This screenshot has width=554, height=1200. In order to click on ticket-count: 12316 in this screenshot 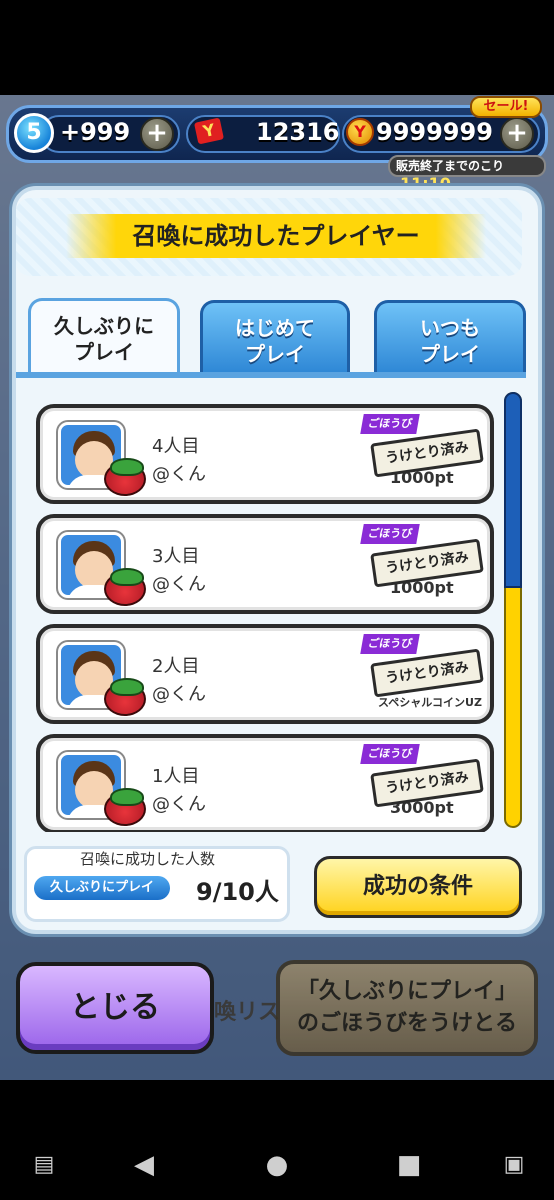, I will do `click(298, 132)`.